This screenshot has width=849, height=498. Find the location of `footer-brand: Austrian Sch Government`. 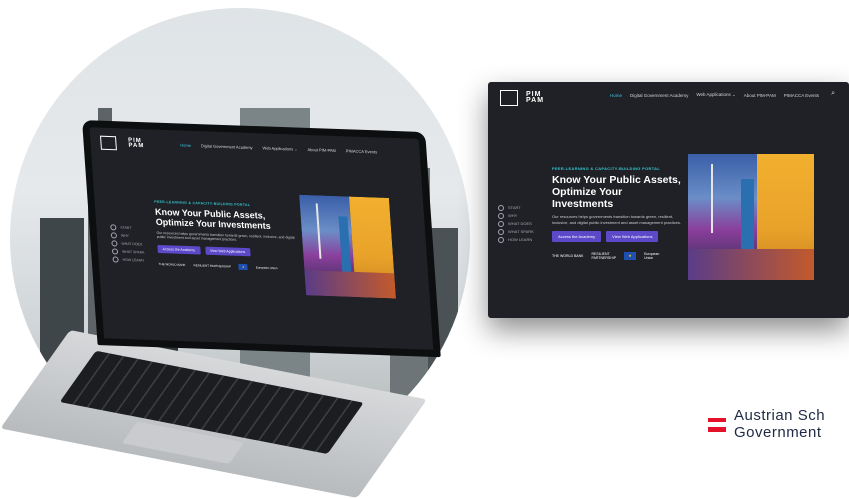

footer-brand: Austrian Sch Government is located at coordinates (767, 424).